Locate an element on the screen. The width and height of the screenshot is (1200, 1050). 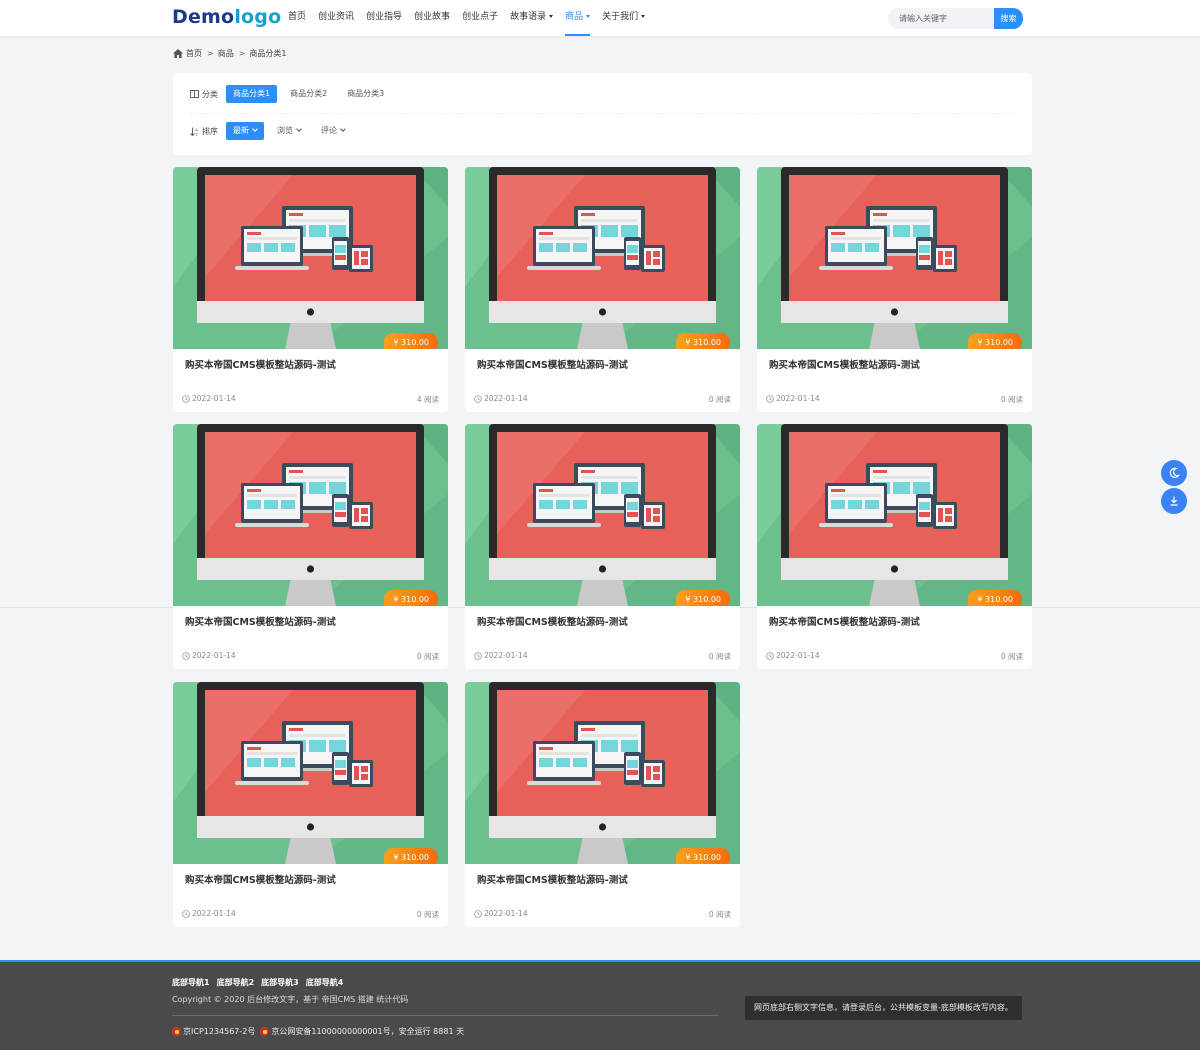
nav-about: 关于我们 is located at coordinates (624, 18).